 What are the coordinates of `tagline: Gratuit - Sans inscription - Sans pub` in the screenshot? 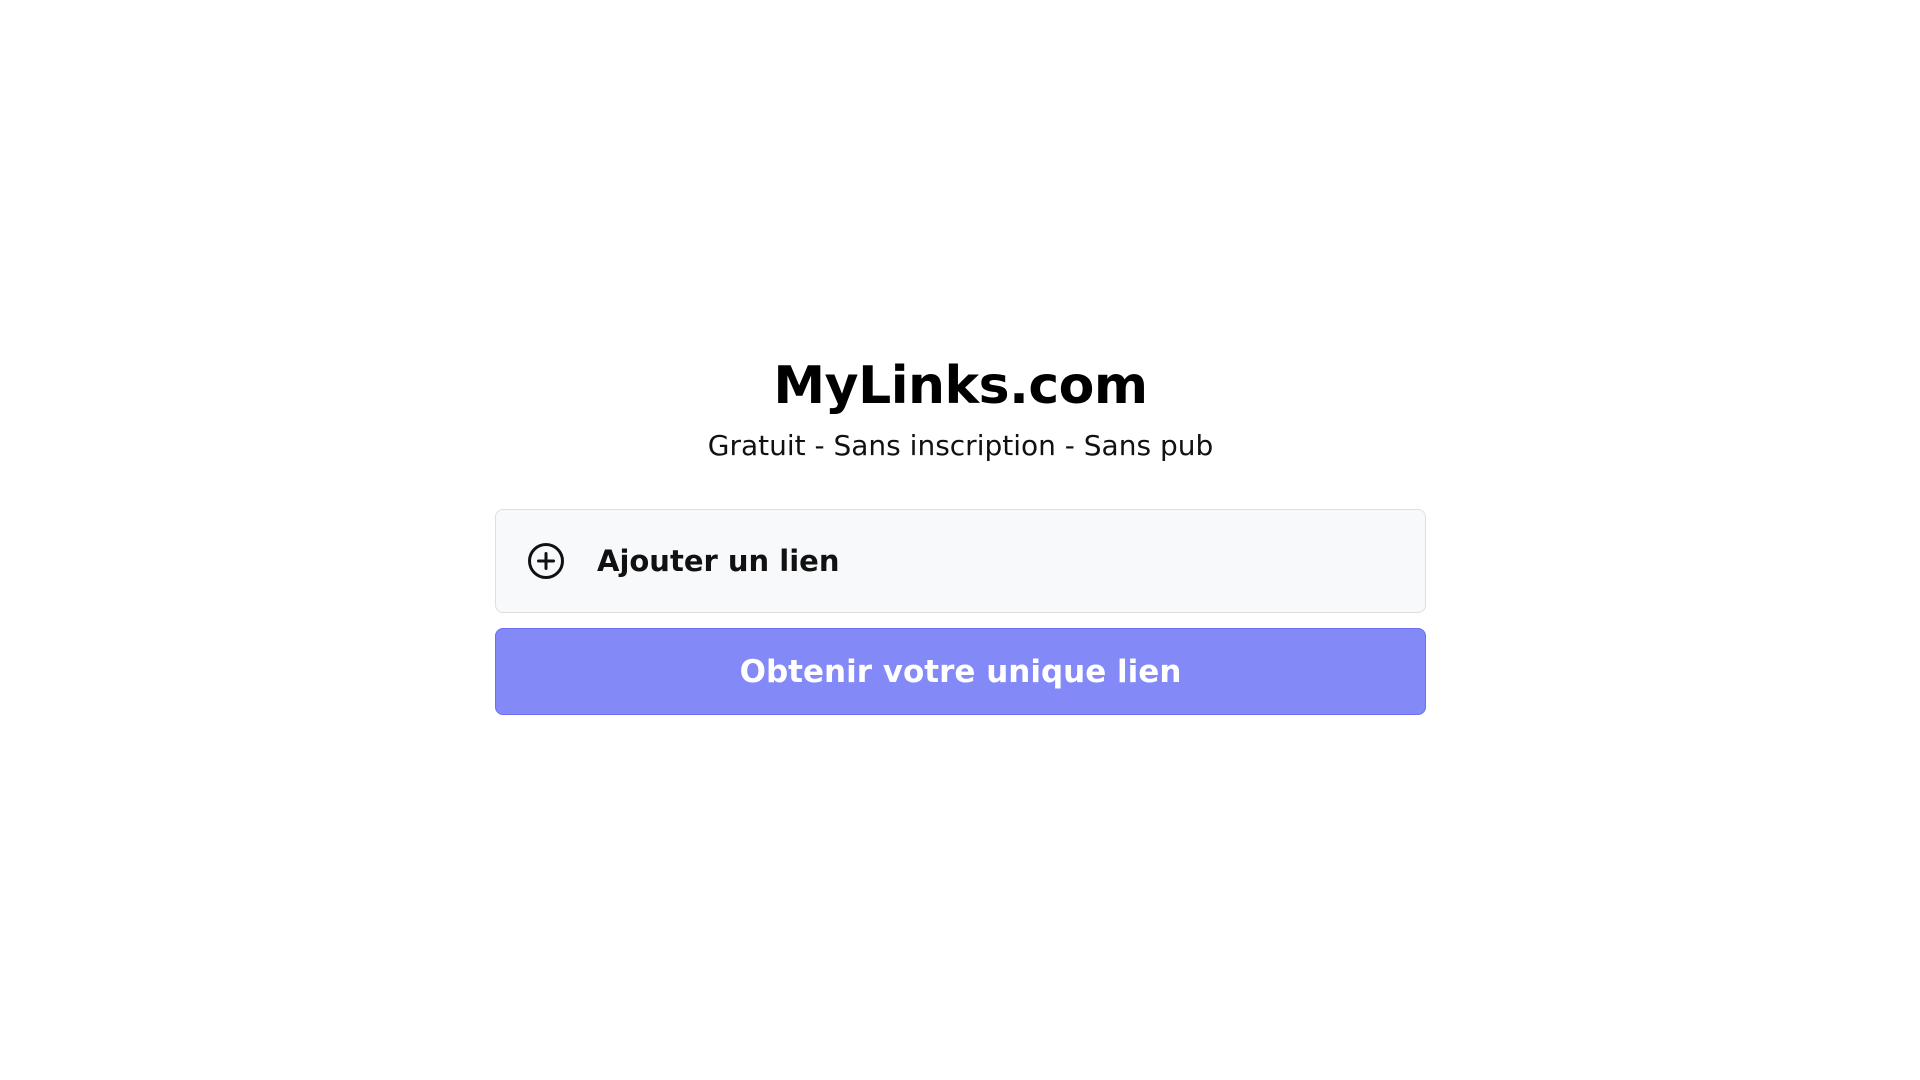 It's located at (960, 445).